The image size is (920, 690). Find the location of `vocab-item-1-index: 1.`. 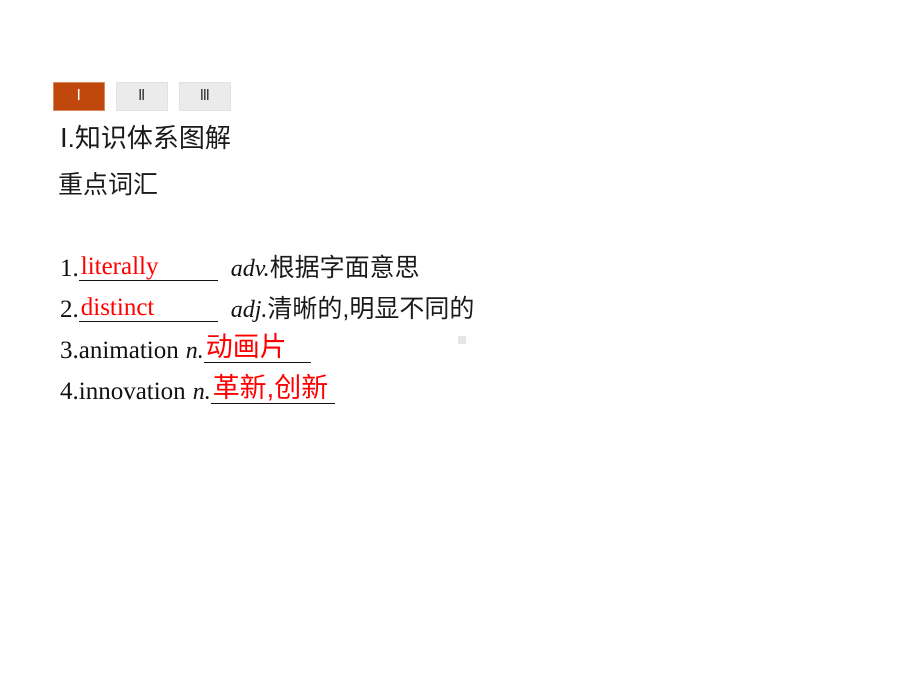

vocab-item-1-index: 1. is located at coordinates (69, 268).